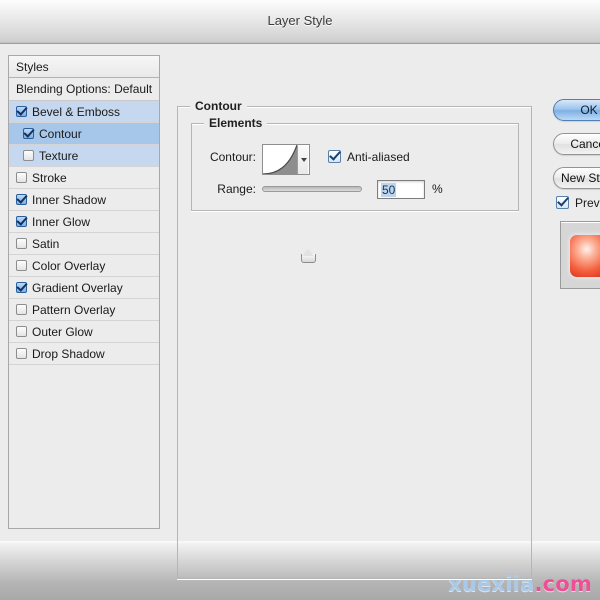  What do you see at coordinates (389, 190) in the screenshot?
I see `range-input-value: 50` at bounding box center [389, 190].